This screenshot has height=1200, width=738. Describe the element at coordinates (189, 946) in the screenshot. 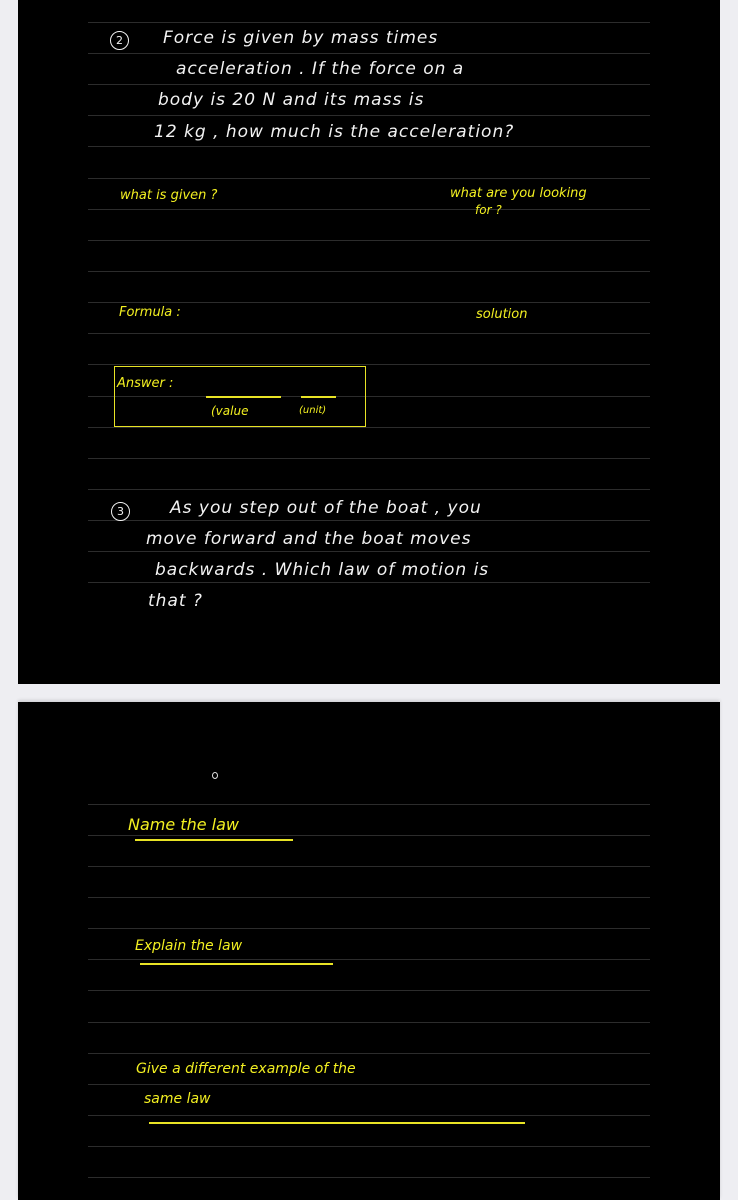

I see `prompt-explain-the-law: Explain the law` at that location.